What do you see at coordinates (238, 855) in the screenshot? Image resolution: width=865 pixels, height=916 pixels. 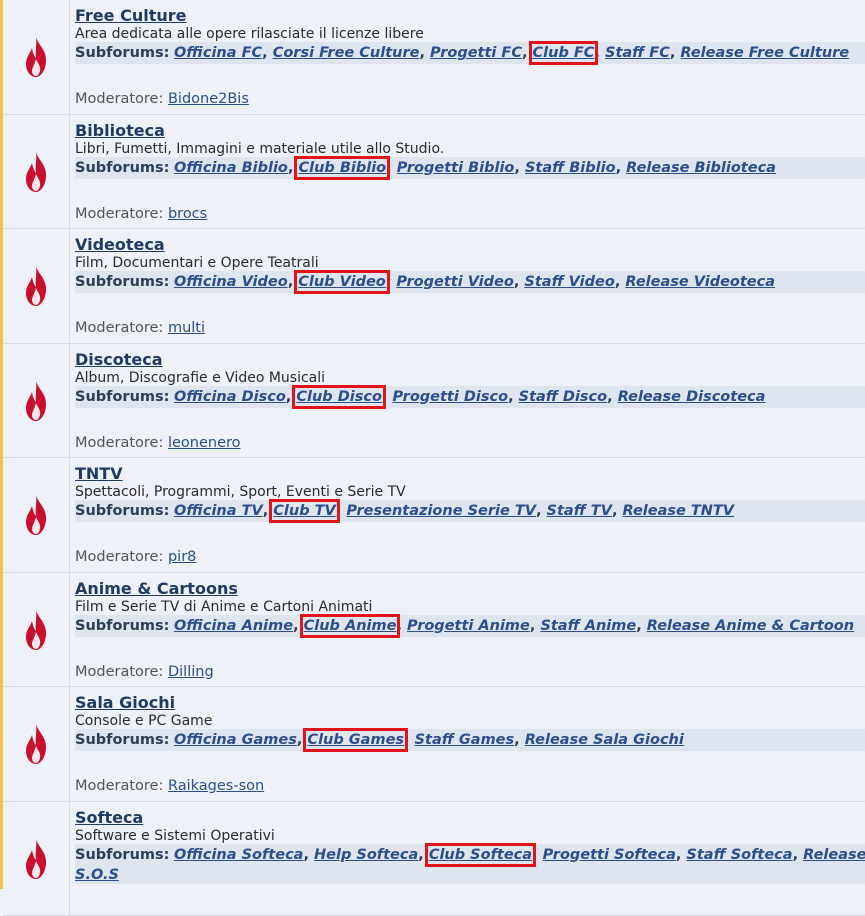 I see `subforum-link: Officina Softeca` at bounding box center [238, 855].